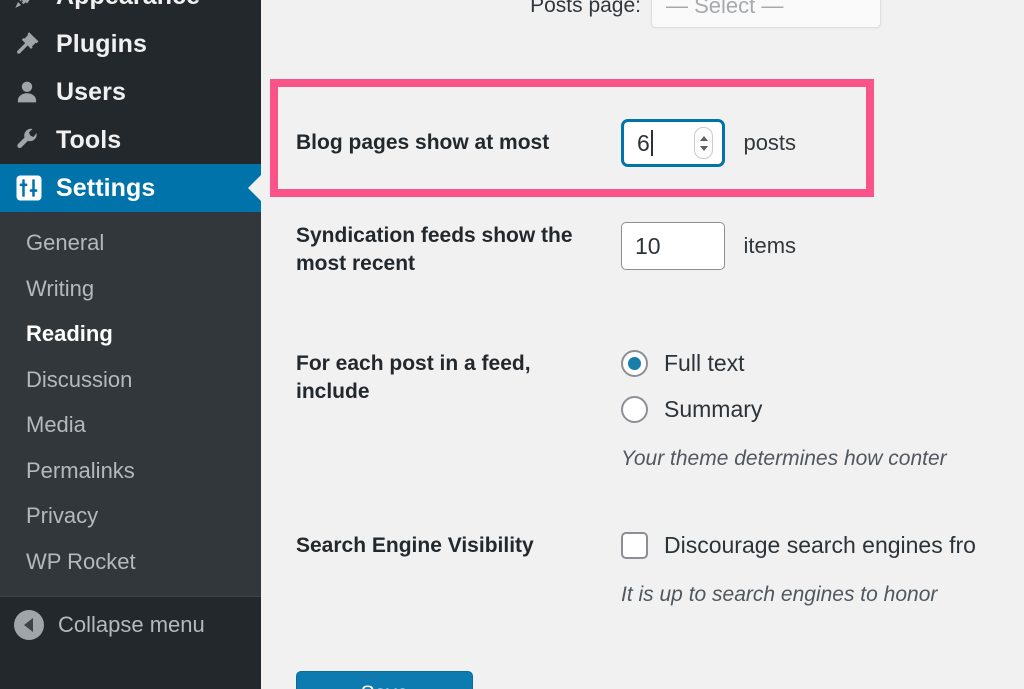 The image size is (1024, 689). Describe the element at coordinates (128, 4) in the screenshot. I see `sidebar-item-label: Appearance` at that location.